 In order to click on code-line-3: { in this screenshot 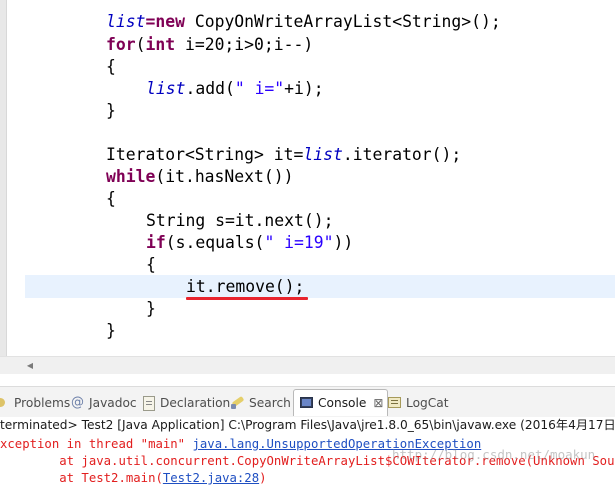, I will do `click(111, 67)`.